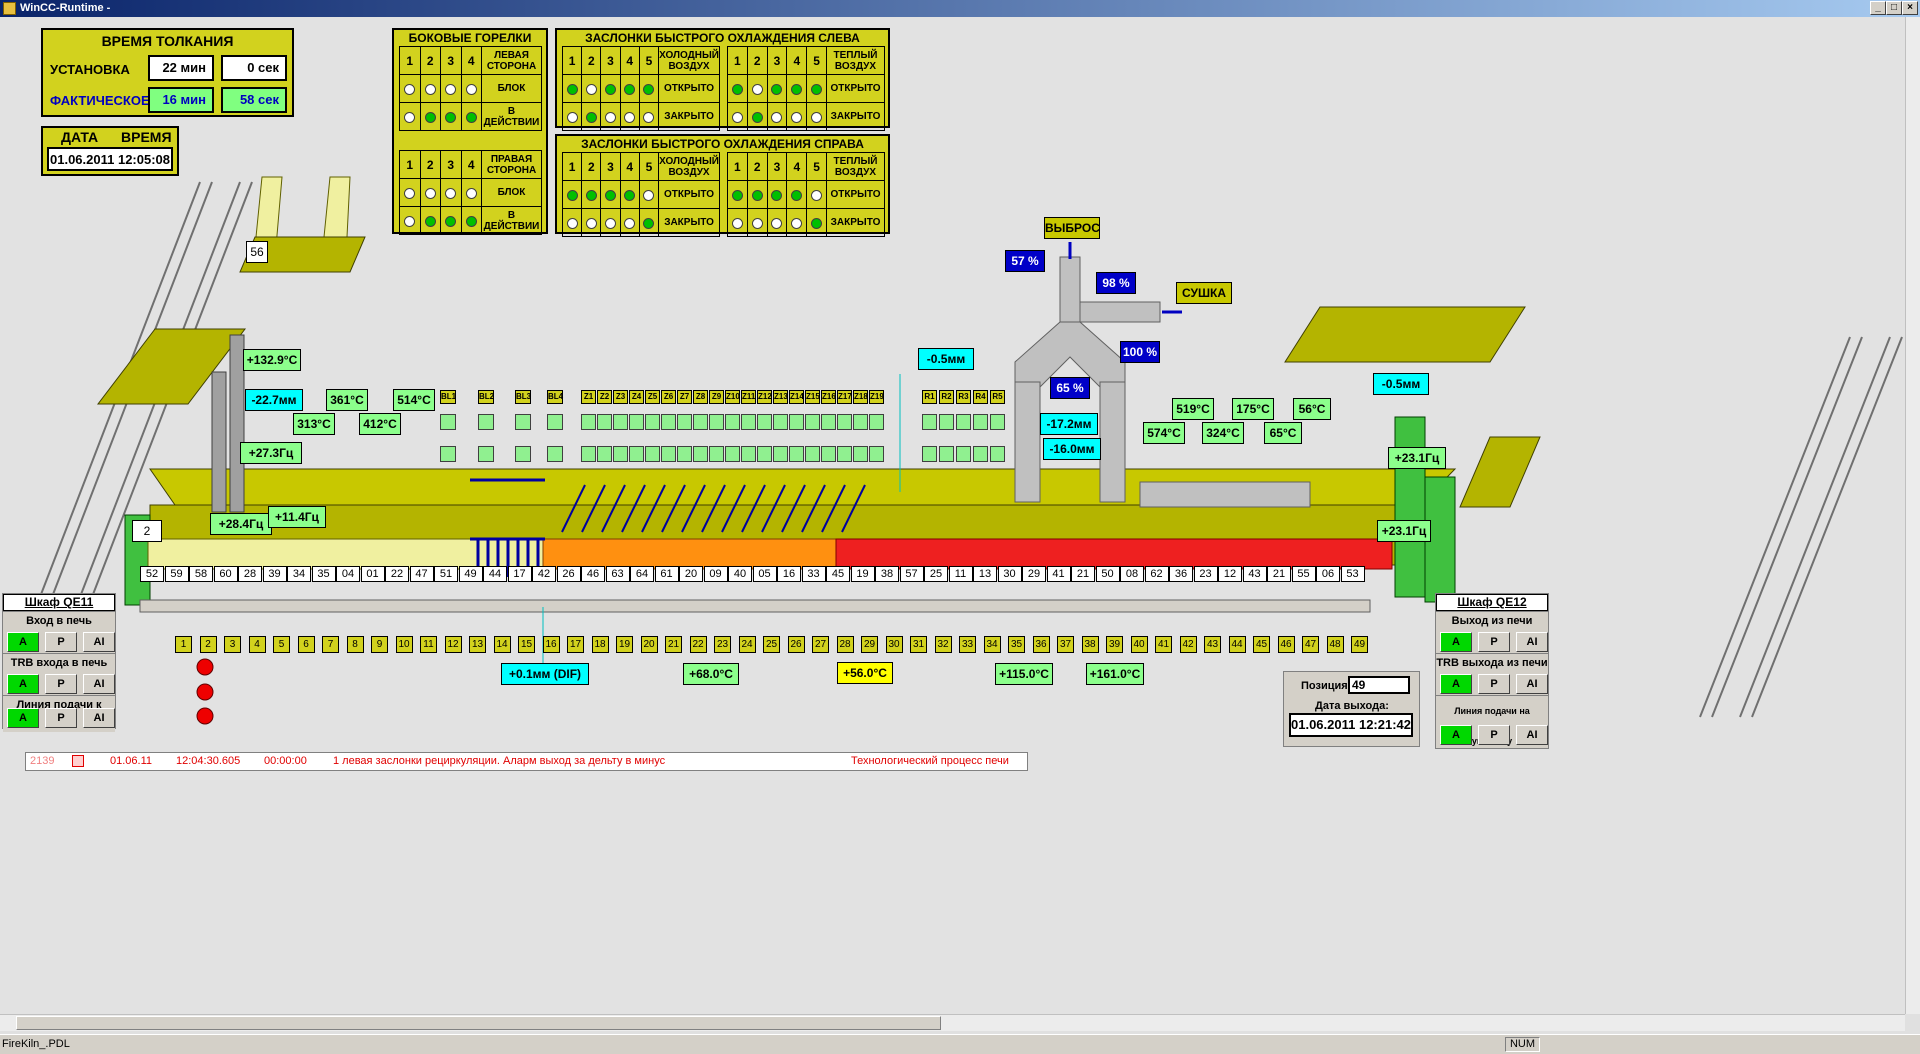 The image size is (1920, 1054). What do you see at coordinates (1303, 574) in the screenshot?
I see `kiln-car: 55` at bounding box center [1303, 574].